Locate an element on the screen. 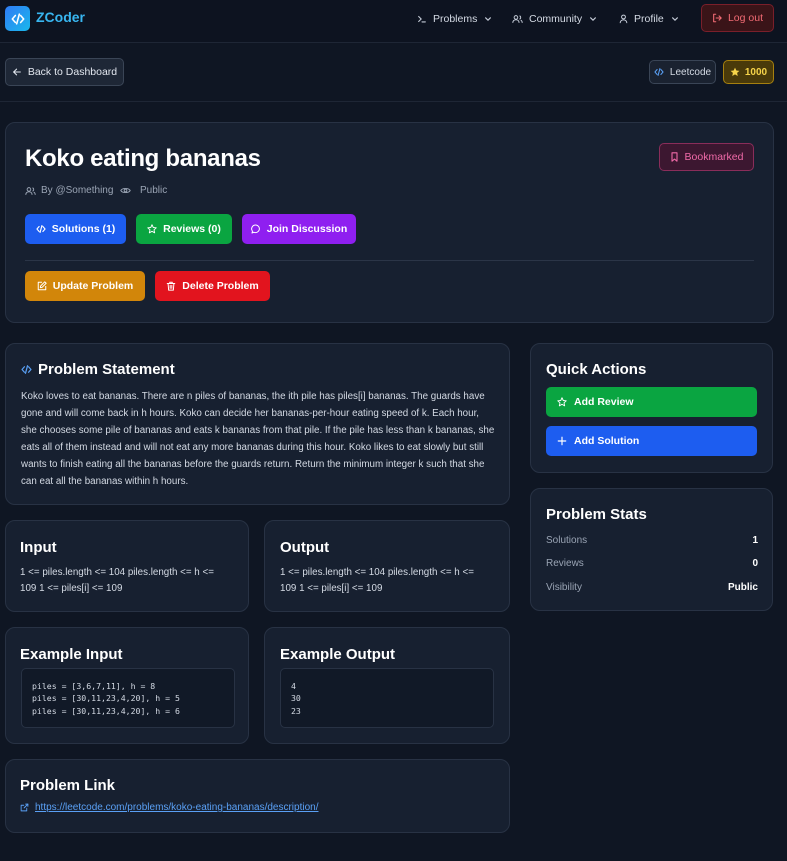 This screenshot has width=787, height=861. visibility-label: Public is located at coordinates (154, 190).